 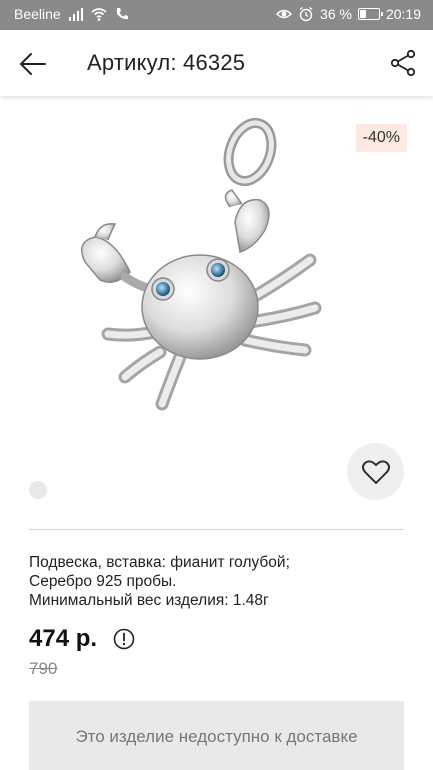 What do you see at coordinates (37, 14) in the screenshot?
I see `carrier-label: Beeline` at bounding box center [37, 14].